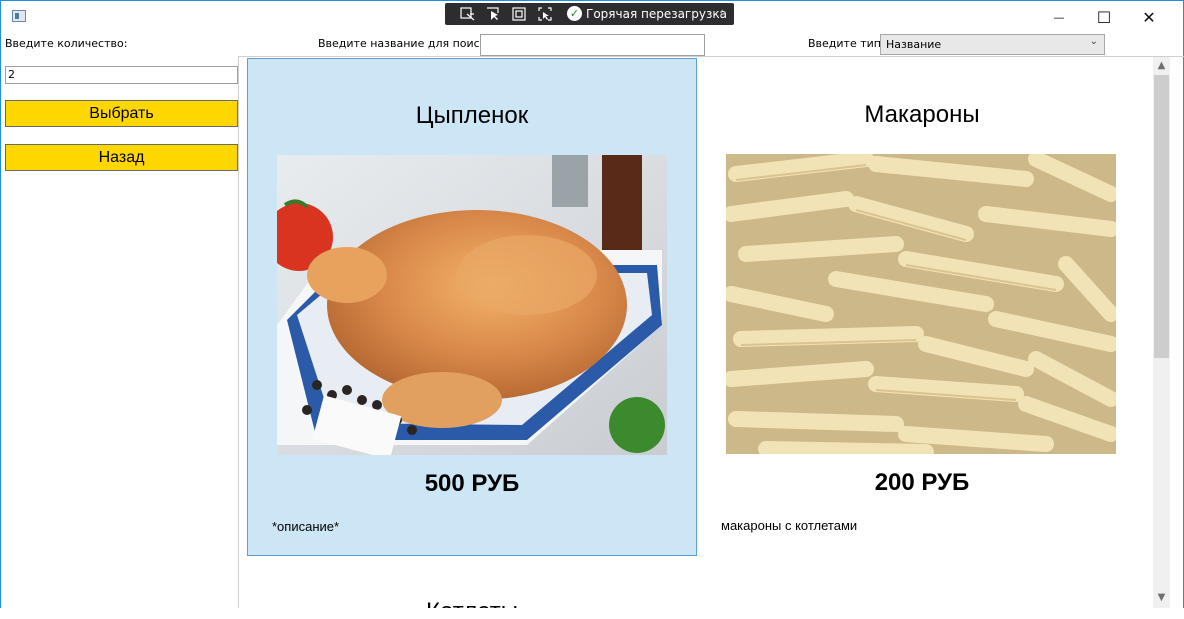  What do you see at coordinates (19, 16) in the screenshot?
I see `app-window-icon` at bounding box center [19, 16].